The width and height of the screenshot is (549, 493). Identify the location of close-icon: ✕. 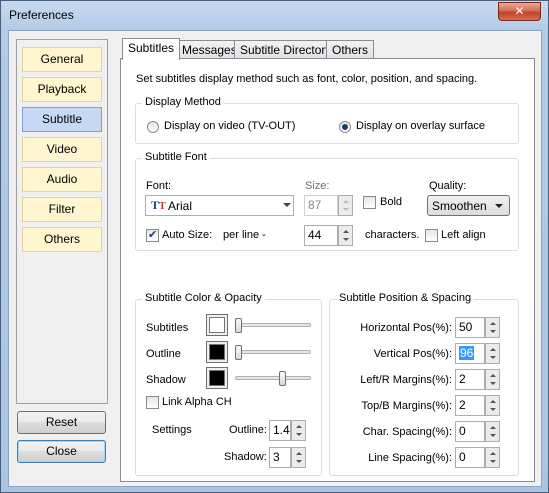
(519, 11).